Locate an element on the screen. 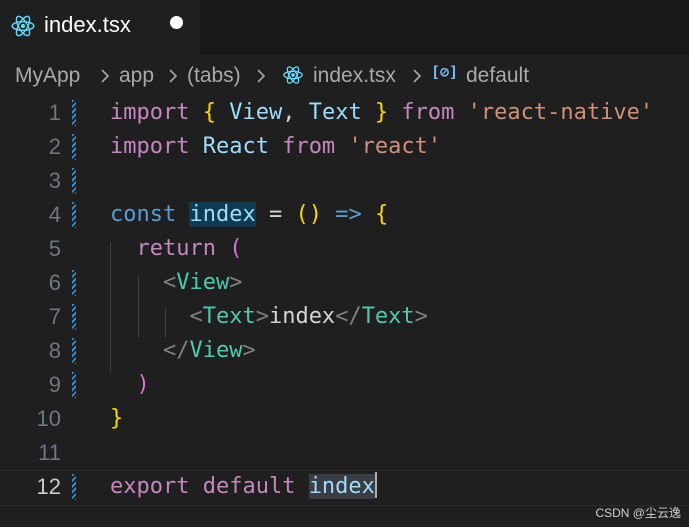 The height and width of the screenshot is (527, 689). code-text: } is located at coordinates (116, 419).